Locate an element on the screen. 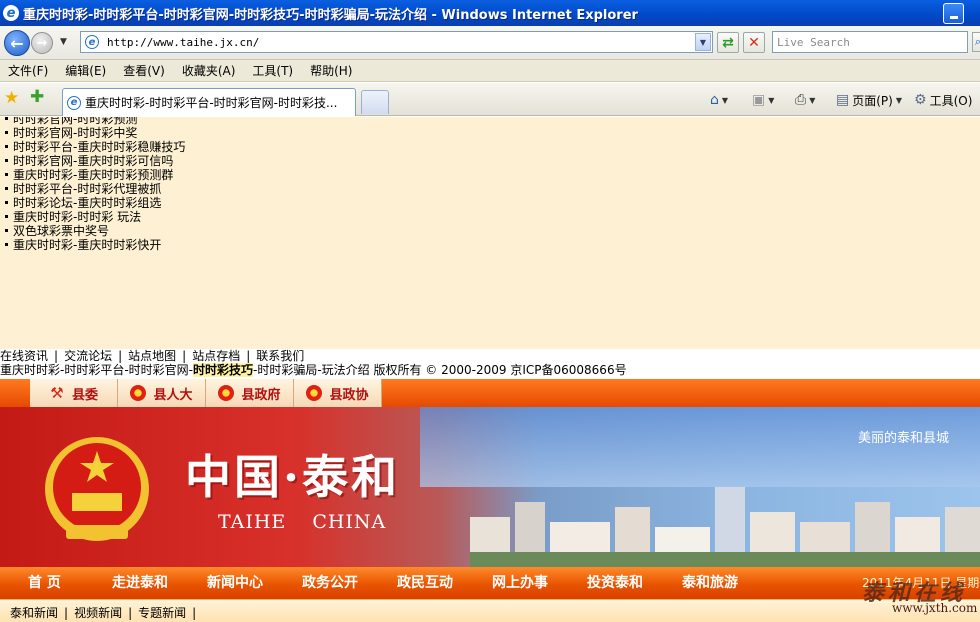 This screenshot has width=980, height=622. nav-item-tourism: 泰和旅游 is located at coordinates (710, 583).